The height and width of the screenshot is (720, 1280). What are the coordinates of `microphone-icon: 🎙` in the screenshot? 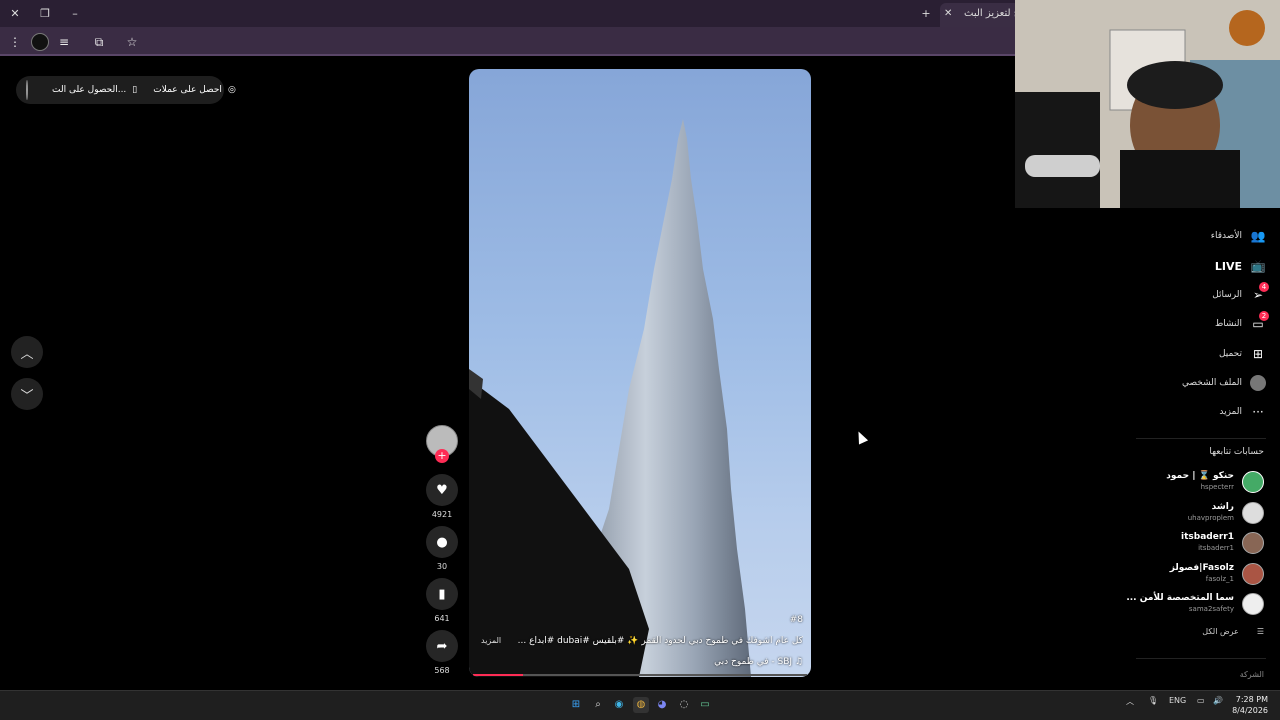 It's located at (1153, 700).